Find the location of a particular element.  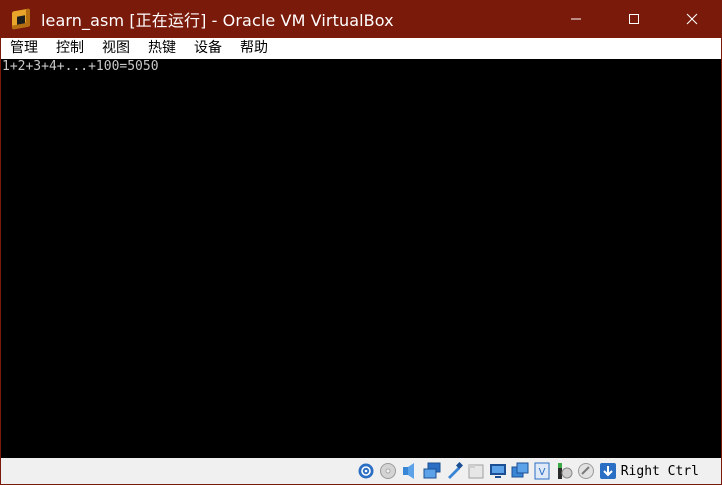

menu-item-machine: 管理 is located at coordinates (24, 48).